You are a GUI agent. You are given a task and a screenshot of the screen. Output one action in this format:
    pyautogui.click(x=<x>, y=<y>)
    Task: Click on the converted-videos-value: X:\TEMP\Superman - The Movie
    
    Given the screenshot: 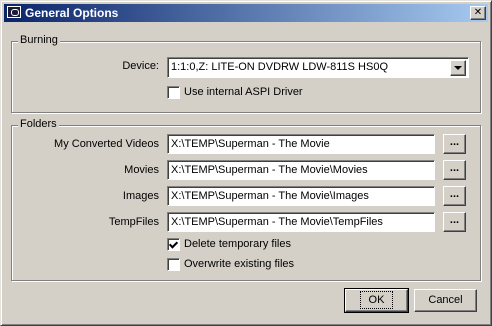 What is the action you would take?
    pyautogui.click(x=250, y=144)
    